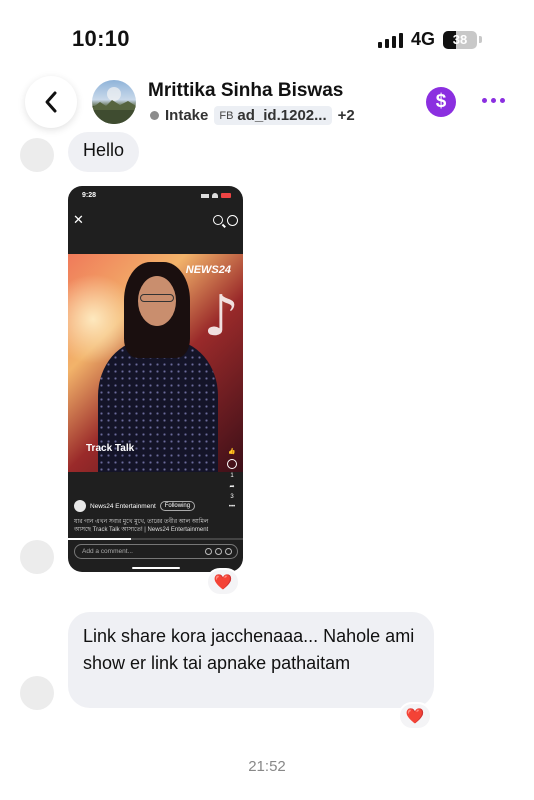 The image size is (534, 800). Describe the element at coordinates (155, 223) in the screenshot. I see `attachment-topbar: ✕` at that location.